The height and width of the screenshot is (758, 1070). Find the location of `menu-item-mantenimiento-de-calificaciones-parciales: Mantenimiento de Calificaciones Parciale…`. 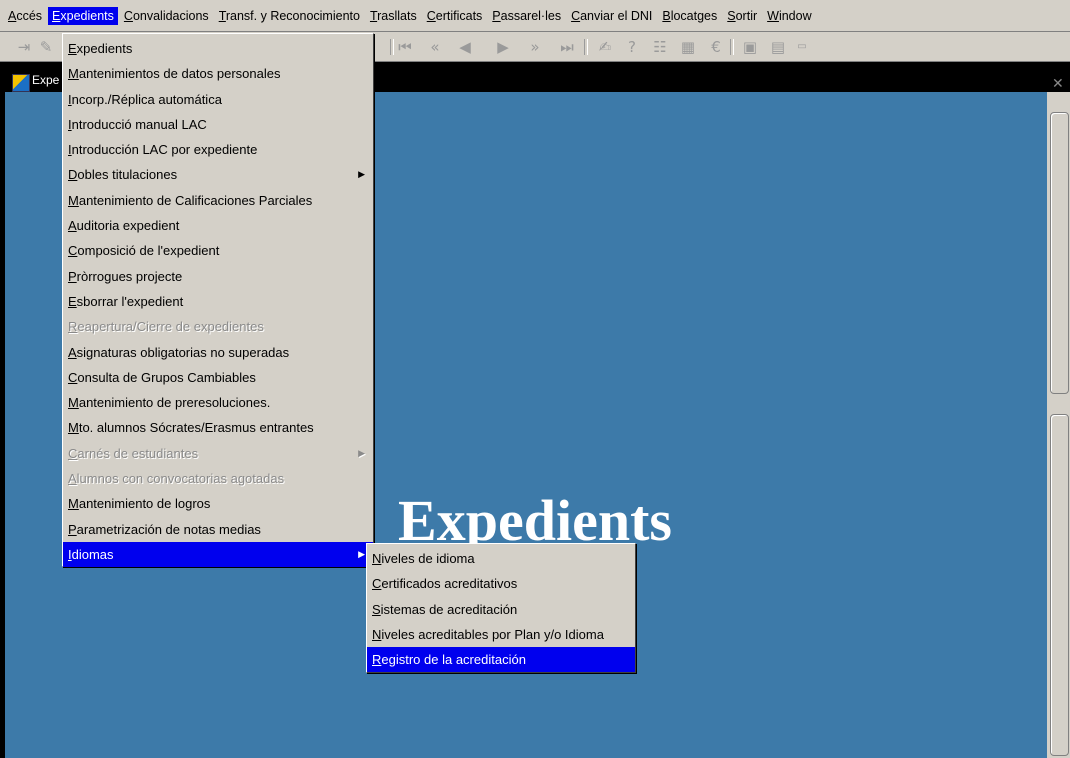

menu-item-mantenimiento-de-calificaciones-parciales: Mantenimiento de Calificaciones Parciale… is located at coordinates (218, 200).